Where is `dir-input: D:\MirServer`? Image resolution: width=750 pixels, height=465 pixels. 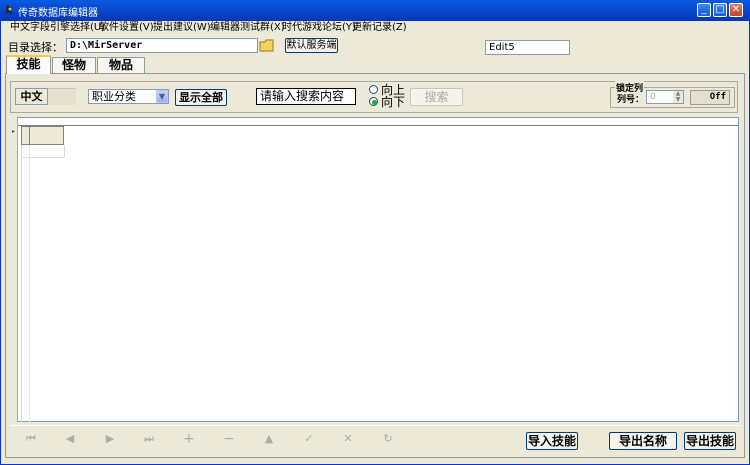
dir-input: D:\MirServer is located at coordinates (162, 45).